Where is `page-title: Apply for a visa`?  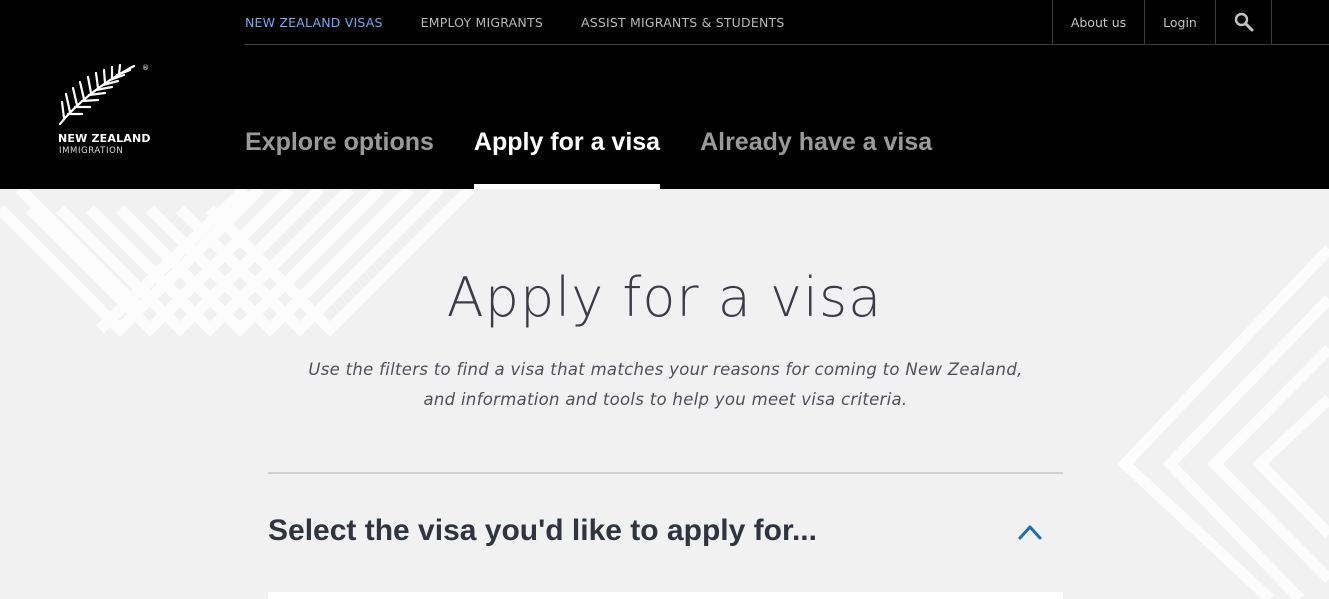
page-title: Apply for a visa is located at coordinates (664, 297).